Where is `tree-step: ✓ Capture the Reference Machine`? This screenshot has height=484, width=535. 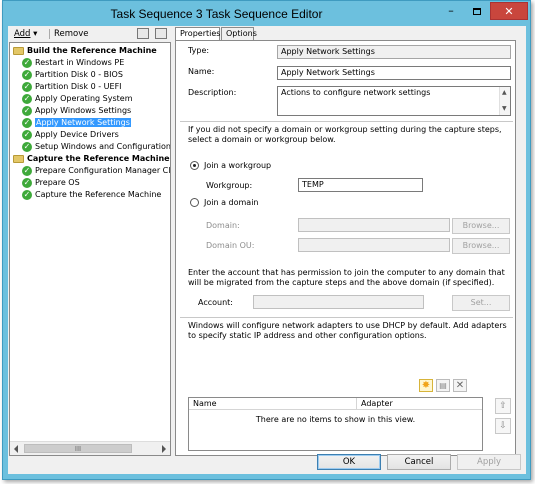
tree-step: ✓ Capture the Reference Machine is located at coordinates (91, 195).